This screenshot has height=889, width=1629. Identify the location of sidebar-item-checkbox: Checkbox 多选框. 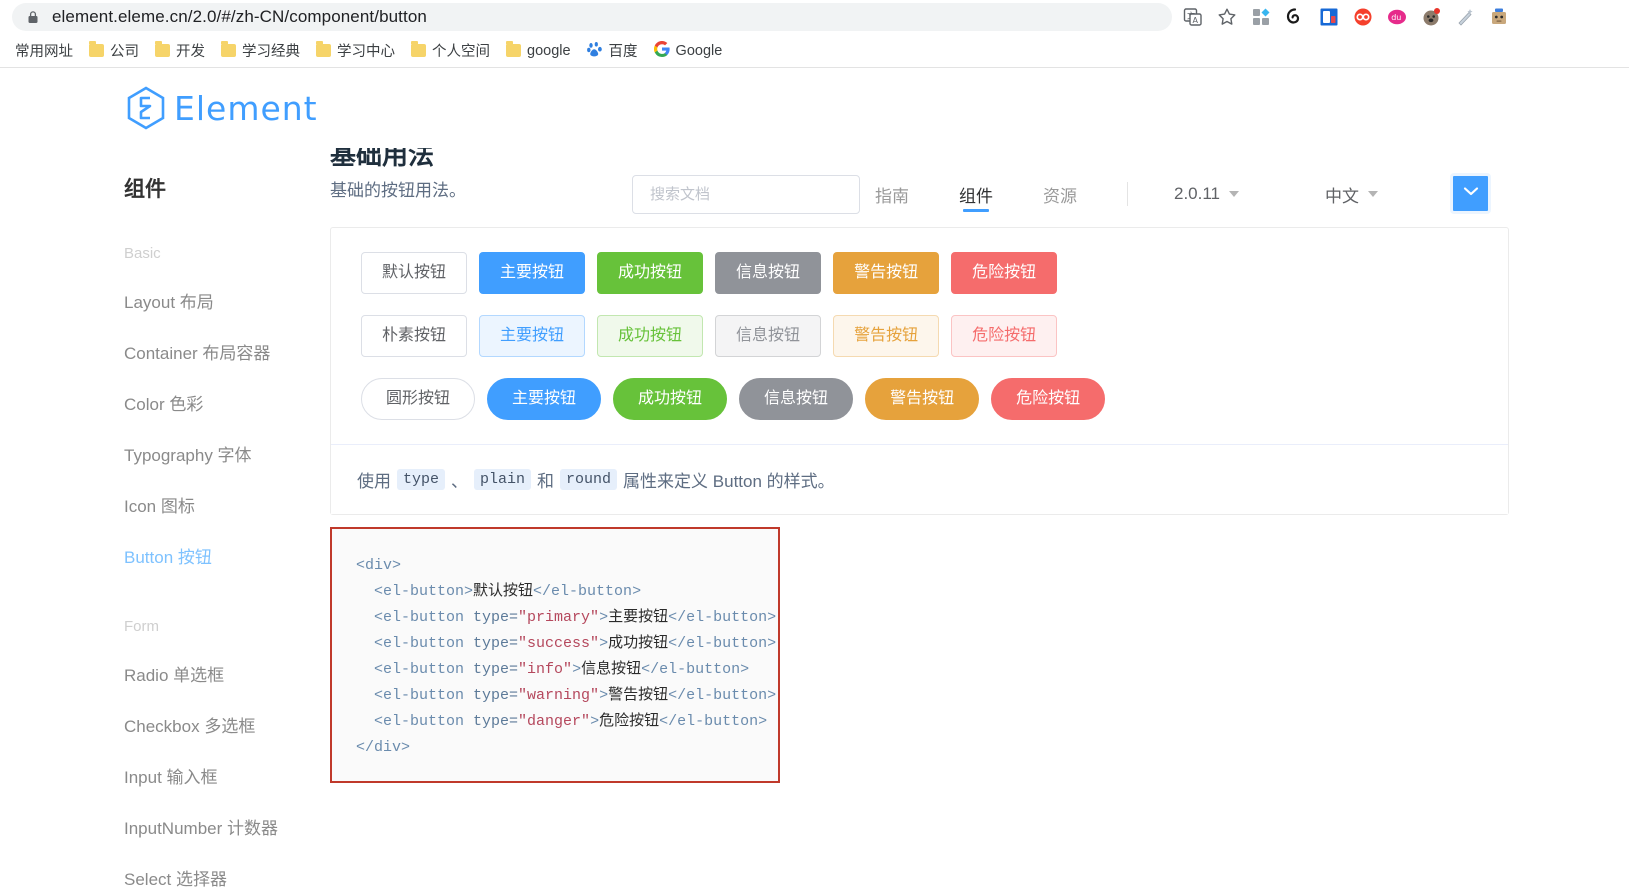
(227, 724).